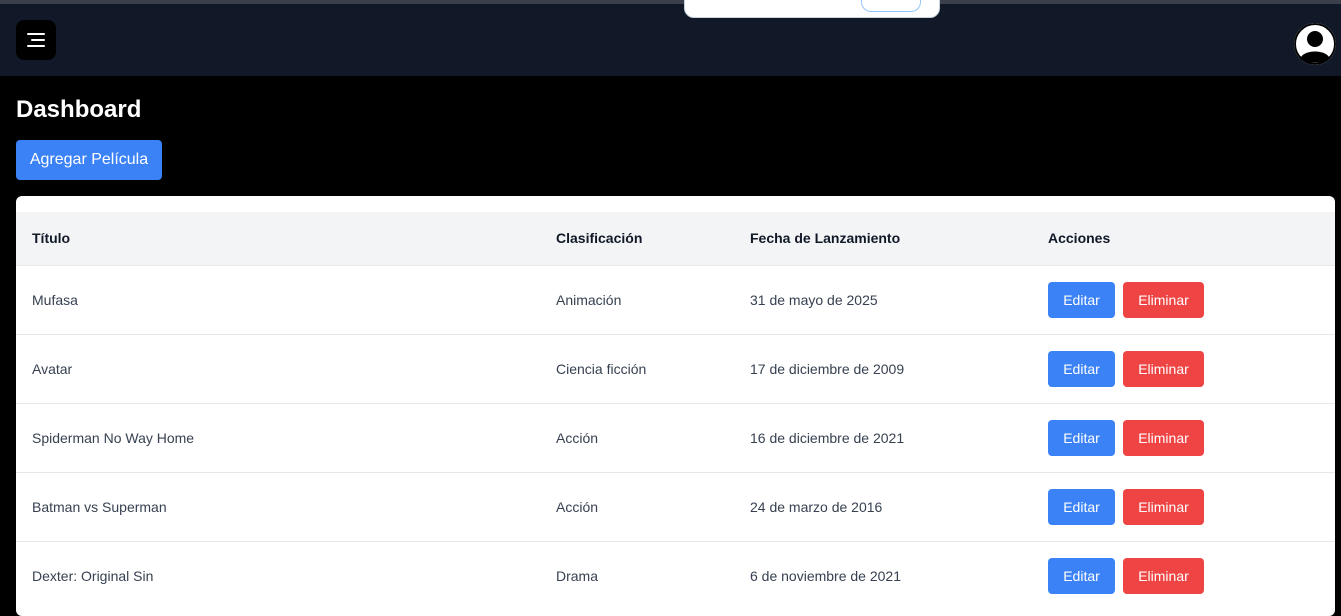 The width and height of the screenshot is (1341, 616). Describe the element at coordinates (51, 238) in the screenshot. I see `column-header-title: Título` at that location.